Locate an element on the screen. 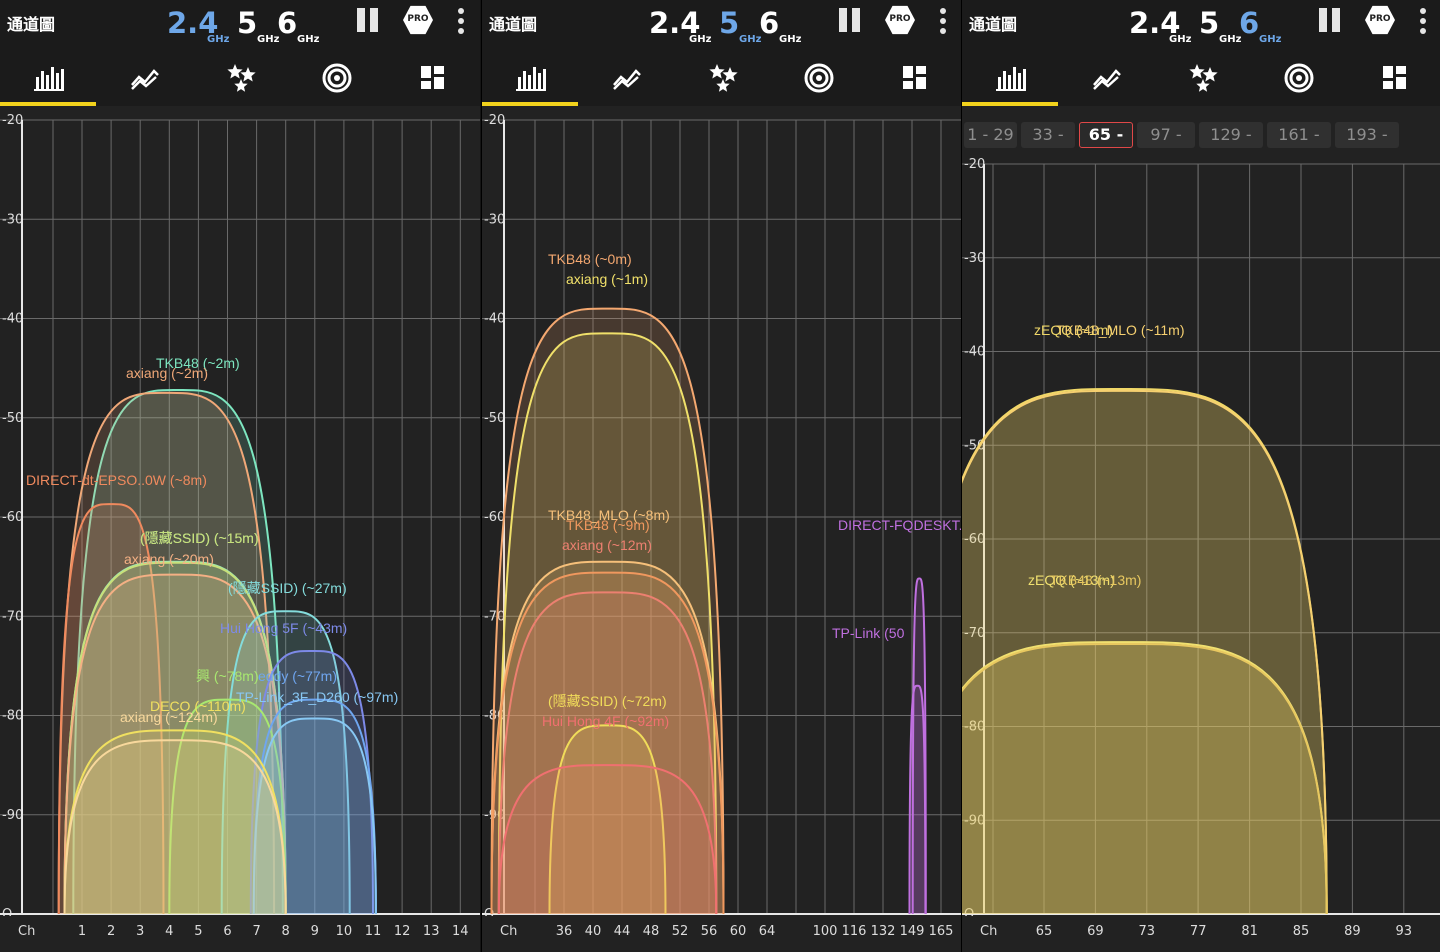 The image size is (1440, 952). network-label: DIRECT-dt-EPSO..0W (~8m) is located at coordinates (116, 480).